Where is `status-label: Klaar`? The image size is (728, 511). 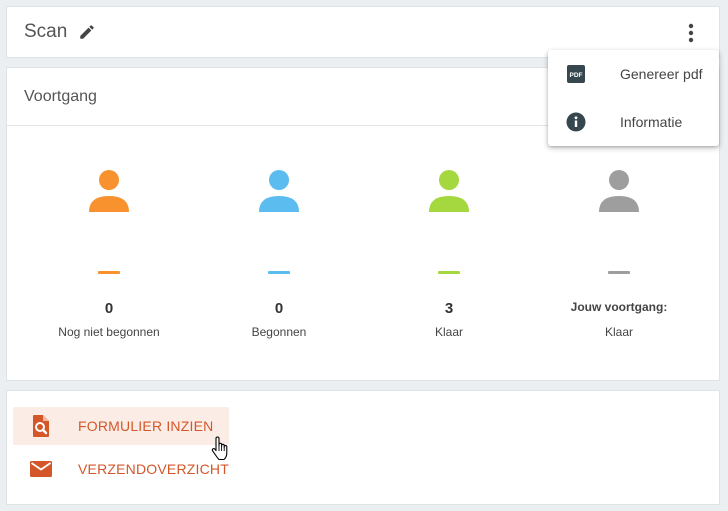 status-label: Klaar is located at coordinates (448, 332).